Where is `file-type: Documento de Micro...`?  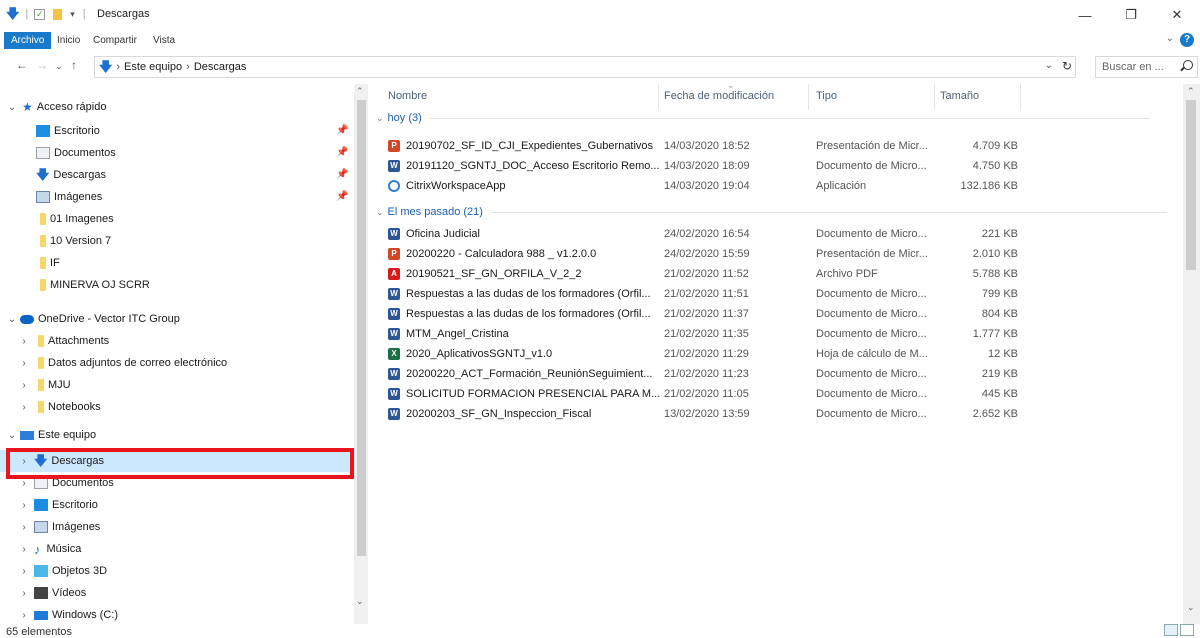
file-type: Documento de Micro... is located at coordinates (871, 374).